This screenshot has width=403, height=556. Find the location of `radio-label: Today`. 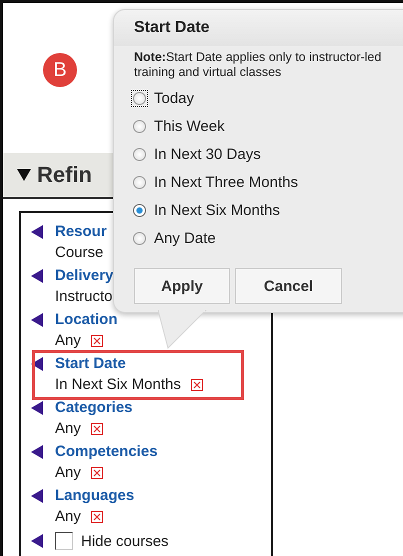

radio-label: Today is located at coordinates (174, 98).